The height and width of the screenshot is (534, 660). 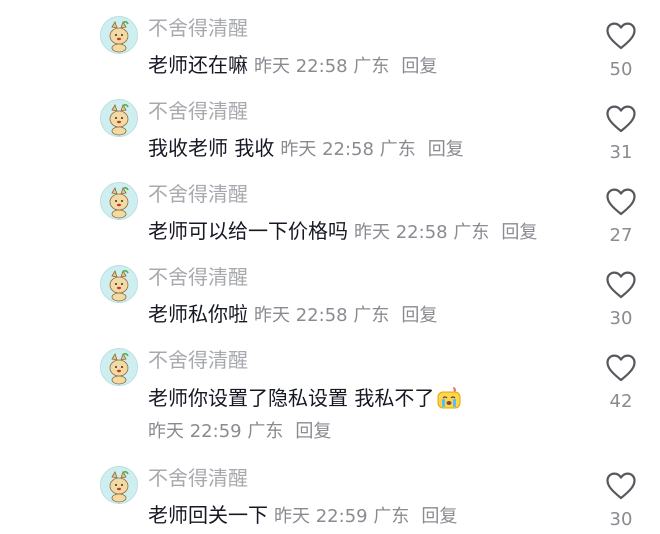 What do you see at coordinates (621, 217) in the screenshot?
I see `like-button: 27` at bounding box center [621, 217].